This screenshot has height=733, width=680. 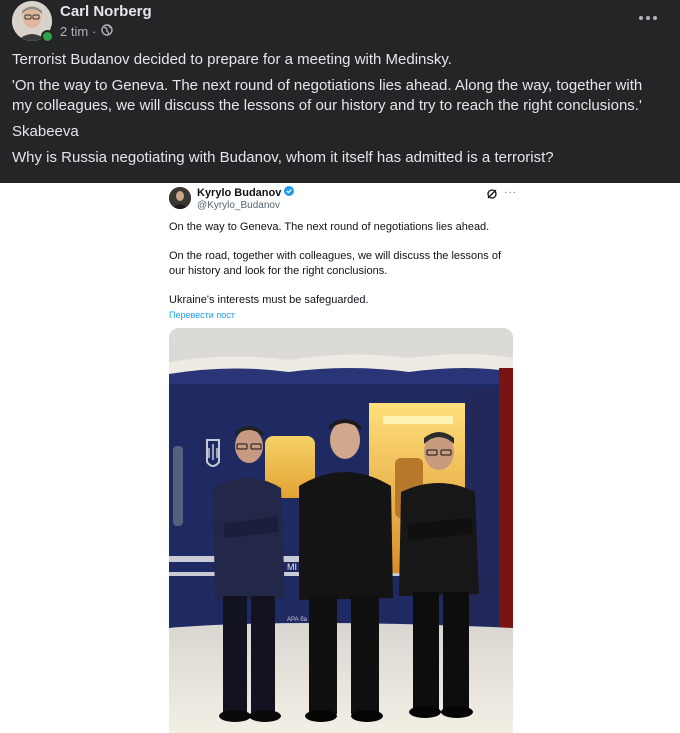 I want to click on author-name: Carl Norberg, so click(x=106, y=11).